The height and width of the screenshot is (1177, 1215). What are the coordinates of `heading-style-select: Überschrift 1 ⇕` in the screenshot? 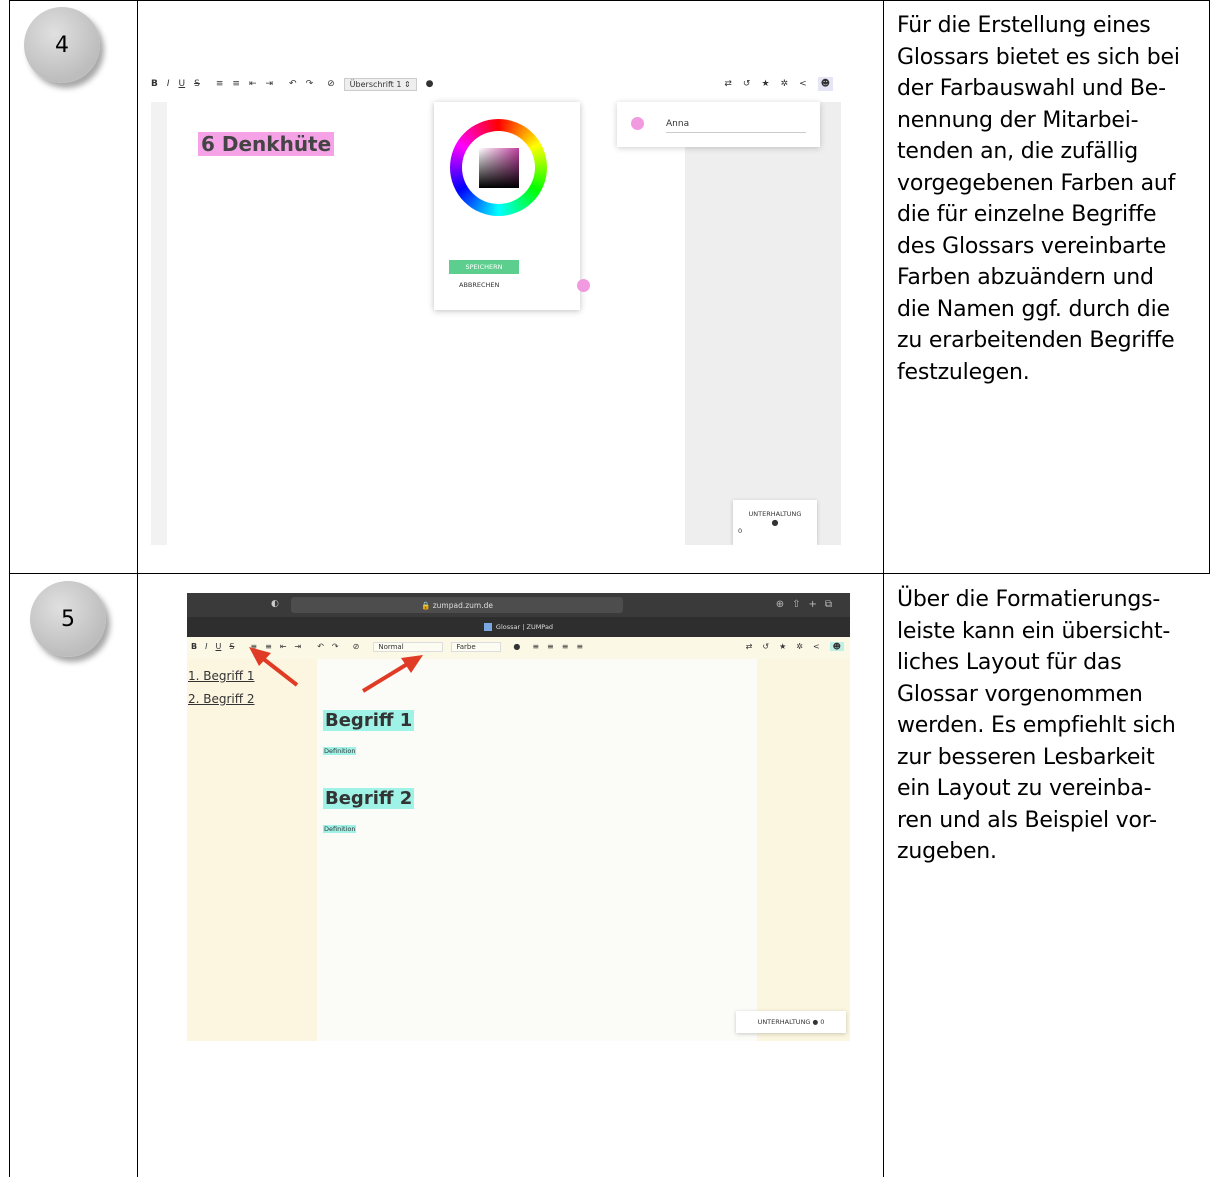 It's located at (380, 84).